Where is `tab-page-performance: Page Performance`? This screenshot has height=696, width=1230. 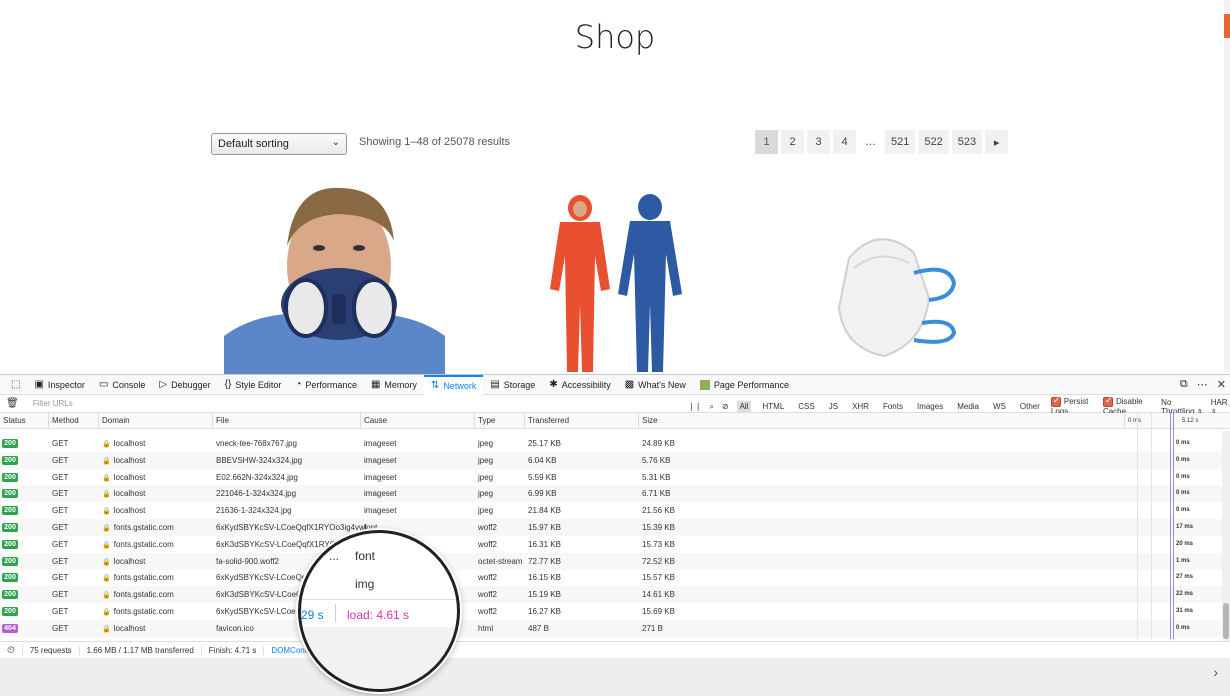
tab-page-performance: Page Performance is located at coordinates (744, 385).